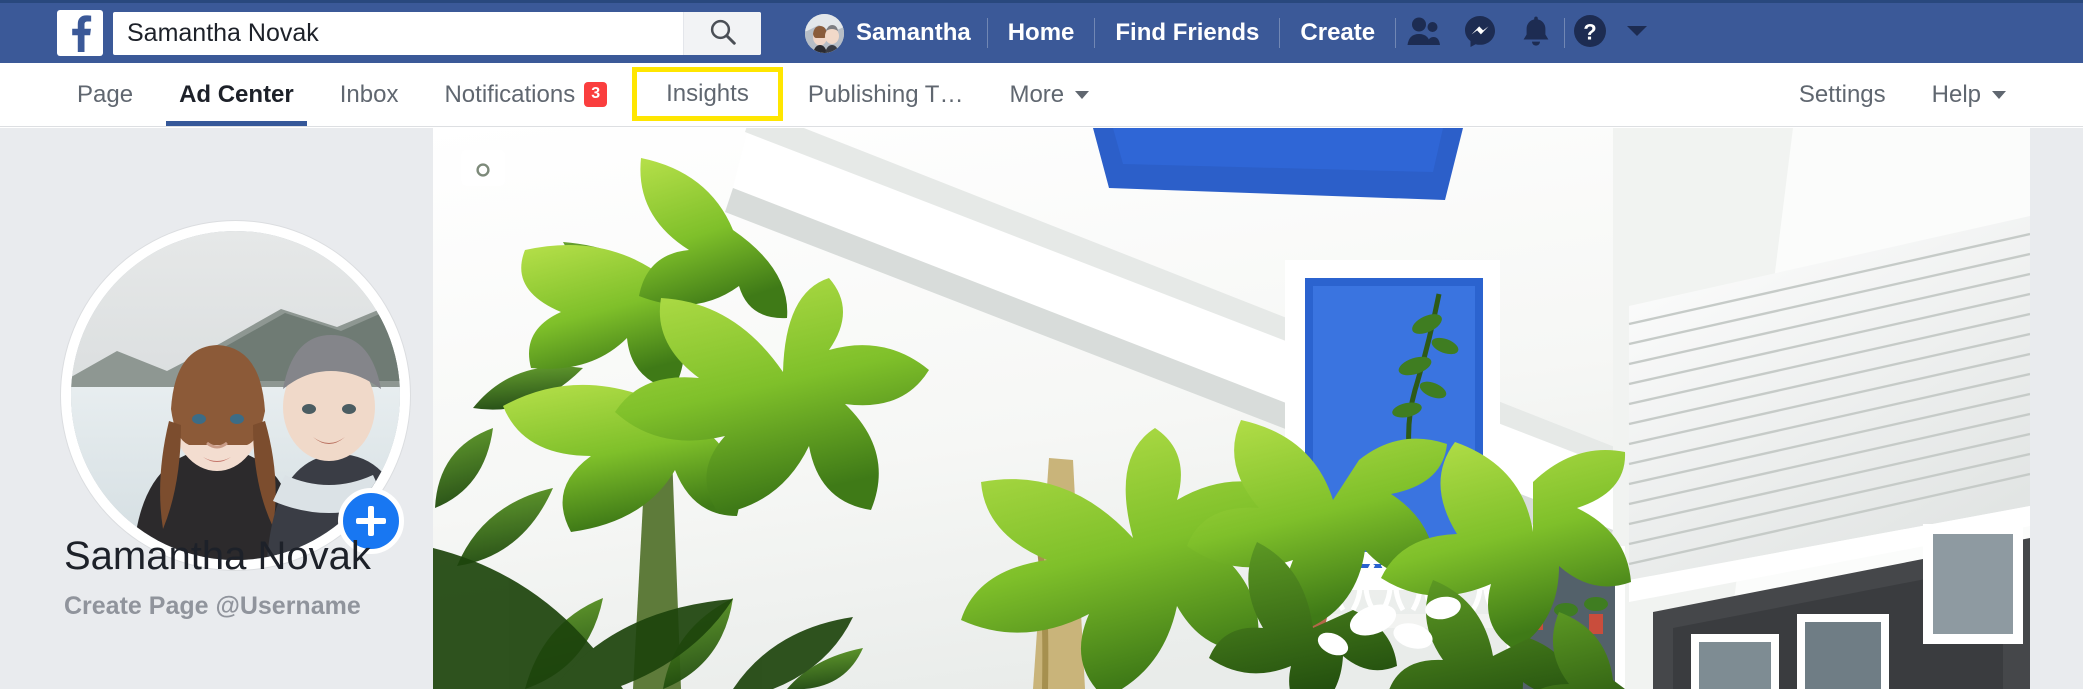 The width and height of the screenshot is (2083, 689). What do you see at coordinates (212, 606) in the screenshot?
I see `page-username-link: Create Page @Username` at bounding box center [212, 606].